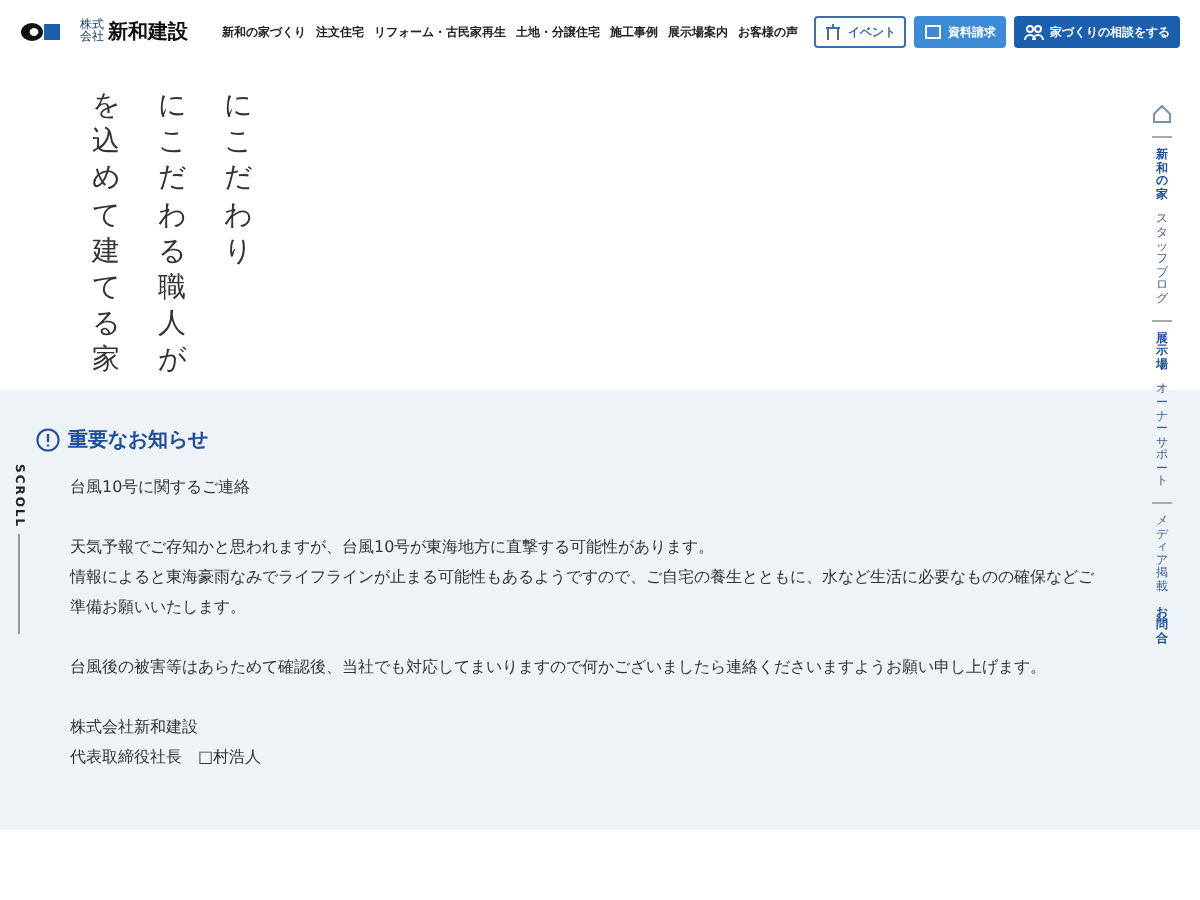 The width and height of the screenshot is (1200, 900). I want to click on notice-text: 代表取締役社長 □村浩人, so click(166, 757).